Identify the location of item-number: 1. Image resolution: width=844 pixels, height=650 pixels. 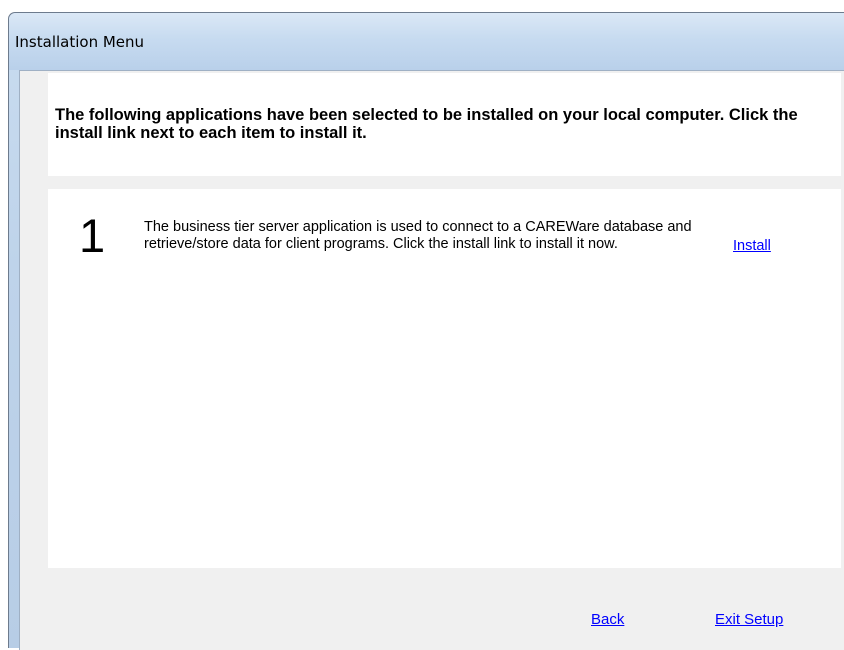
(92, 235).